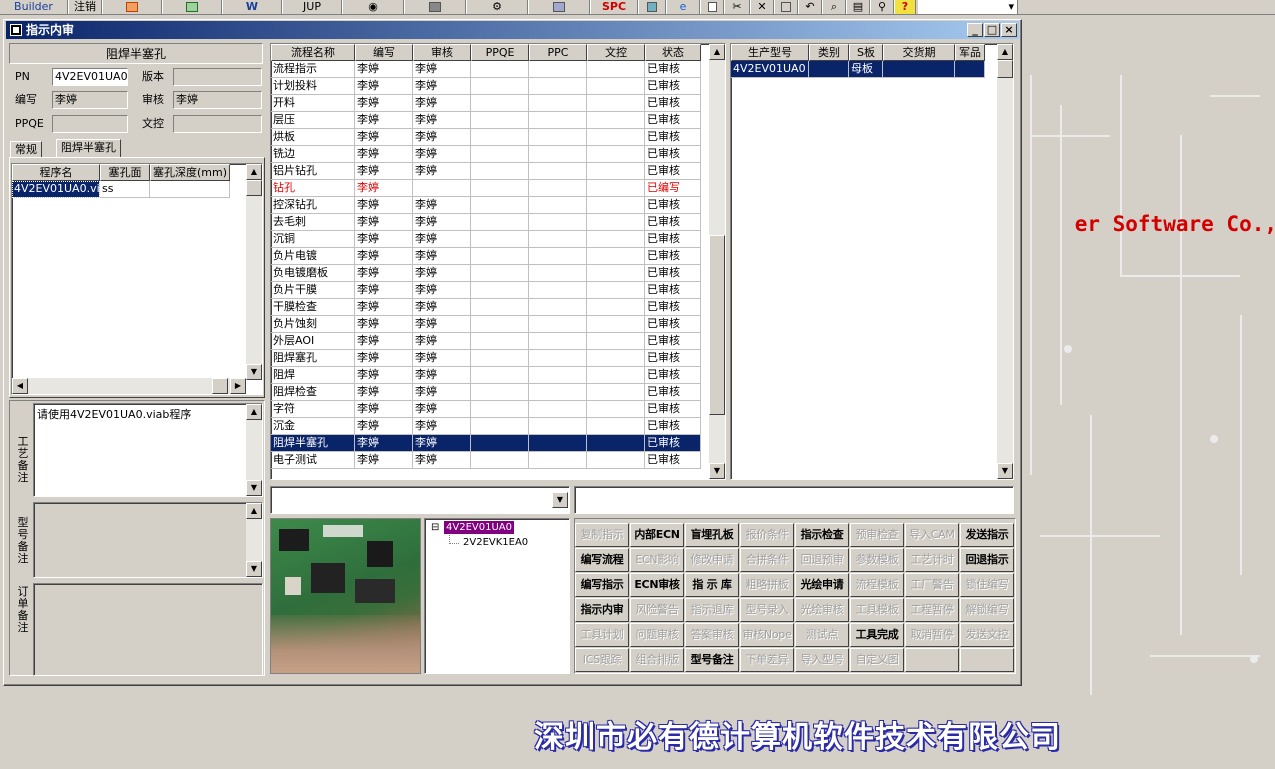  Describe the element at coordinates (26, 149) in the screenshot. I see `tab-general: 常规` at that location.